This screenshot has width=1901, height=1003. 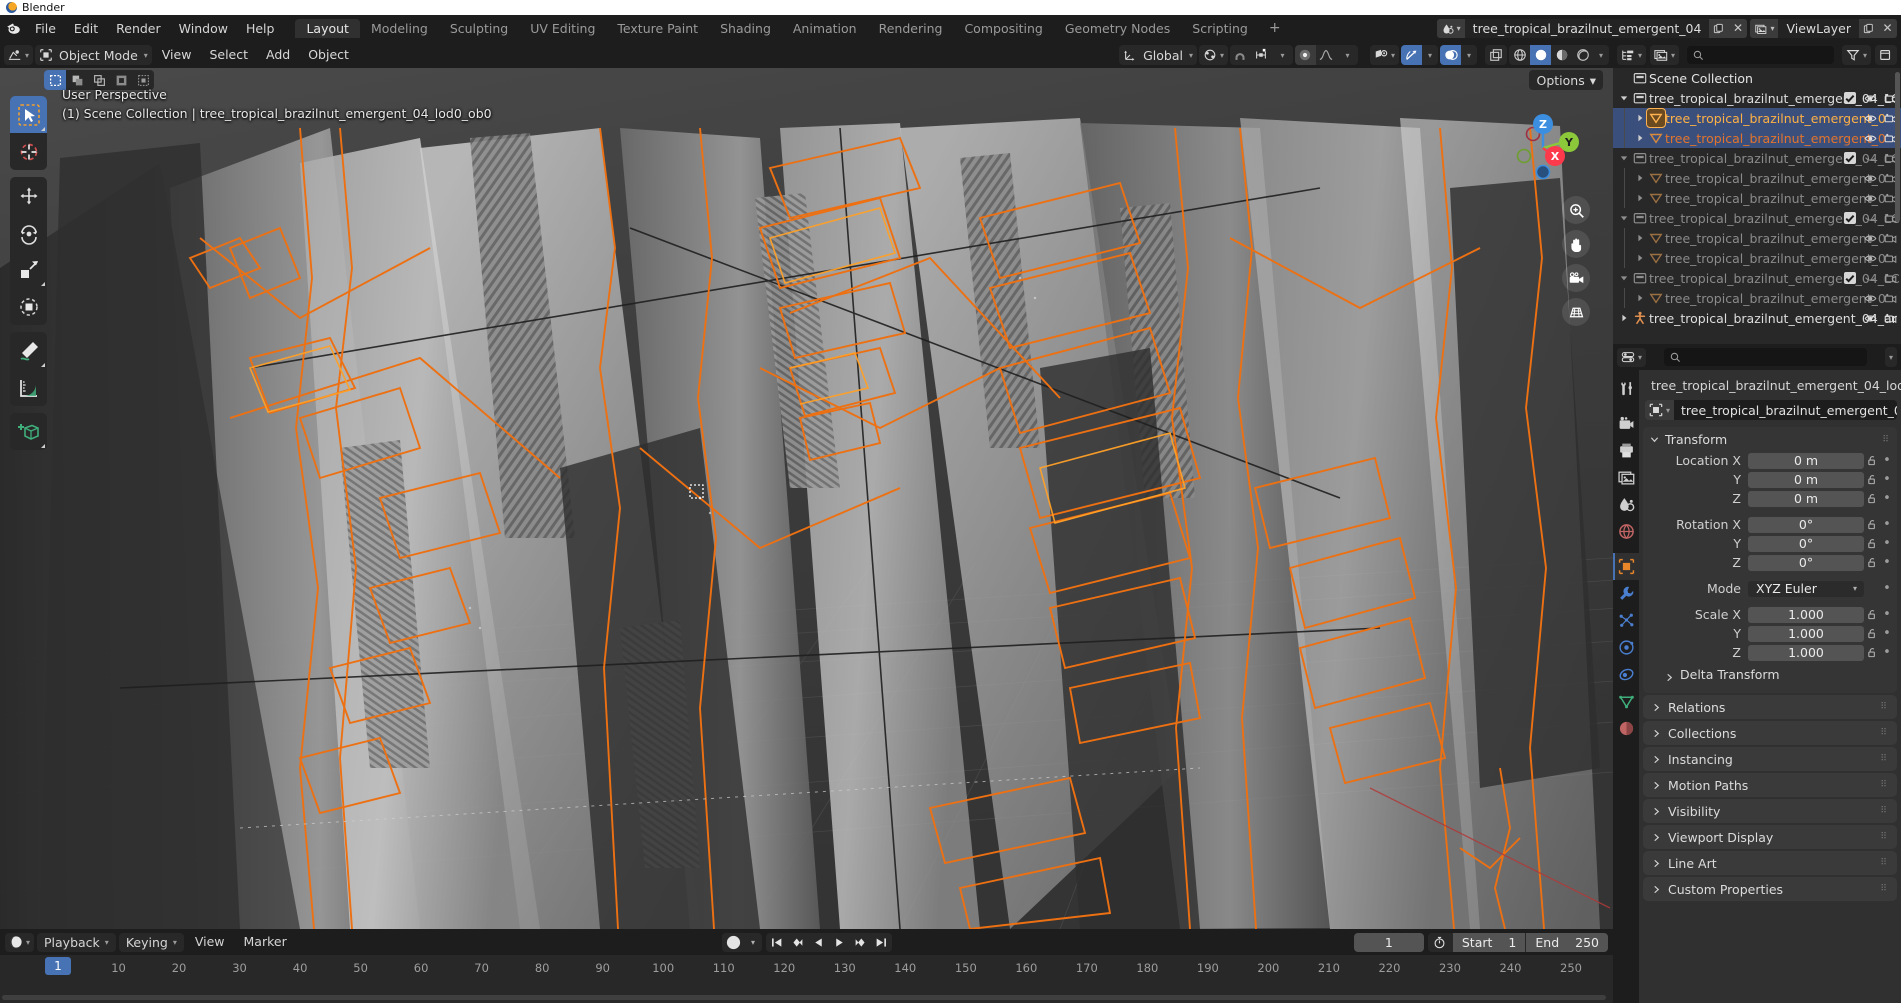 What do you see at coordinates (1770, 759) in the screenshot?
I see `properties-panel-instancing: Instancing ⠿` at bounding box center [1770, 759].